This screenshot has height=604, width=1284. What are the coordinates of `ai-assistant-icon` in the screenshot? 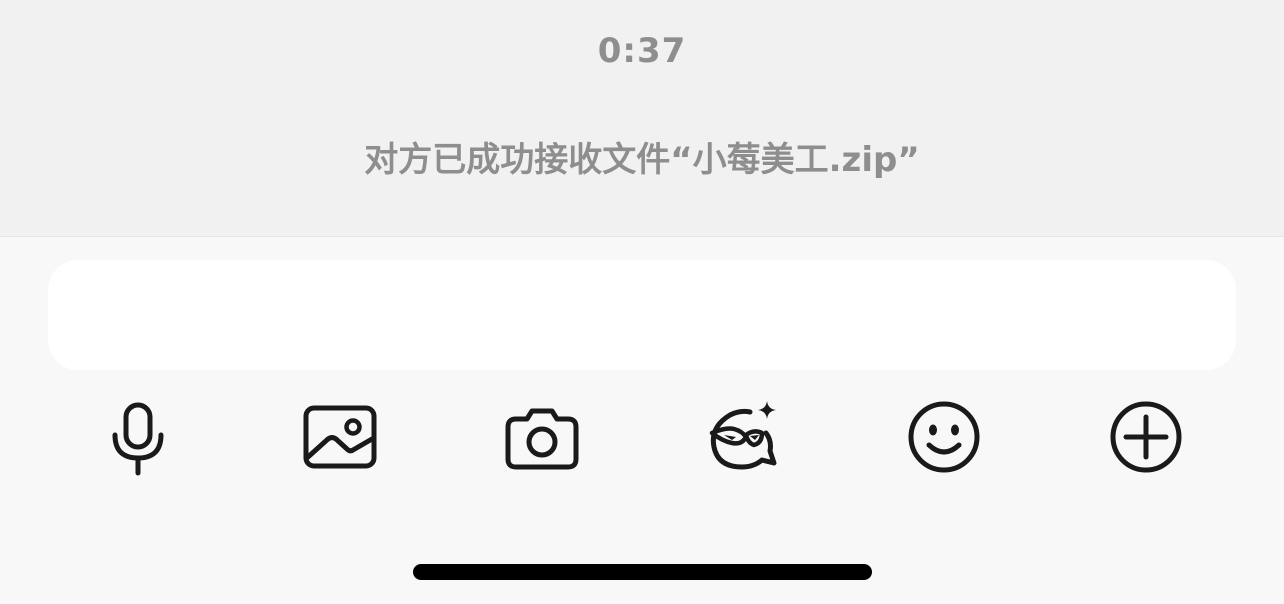 It's located at (743, 435).